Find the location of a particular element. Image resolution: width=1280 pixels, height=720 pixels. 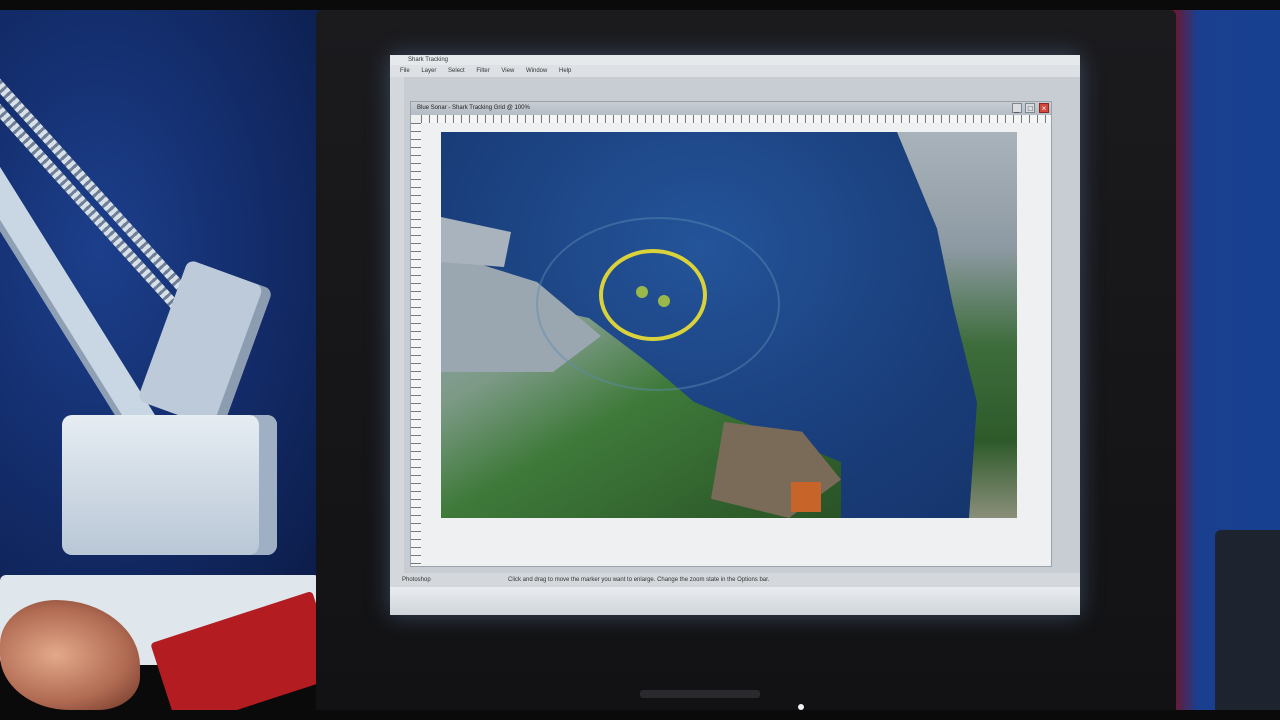

app-titlebar: Shark Tracking is located at coordinates (735, 60).